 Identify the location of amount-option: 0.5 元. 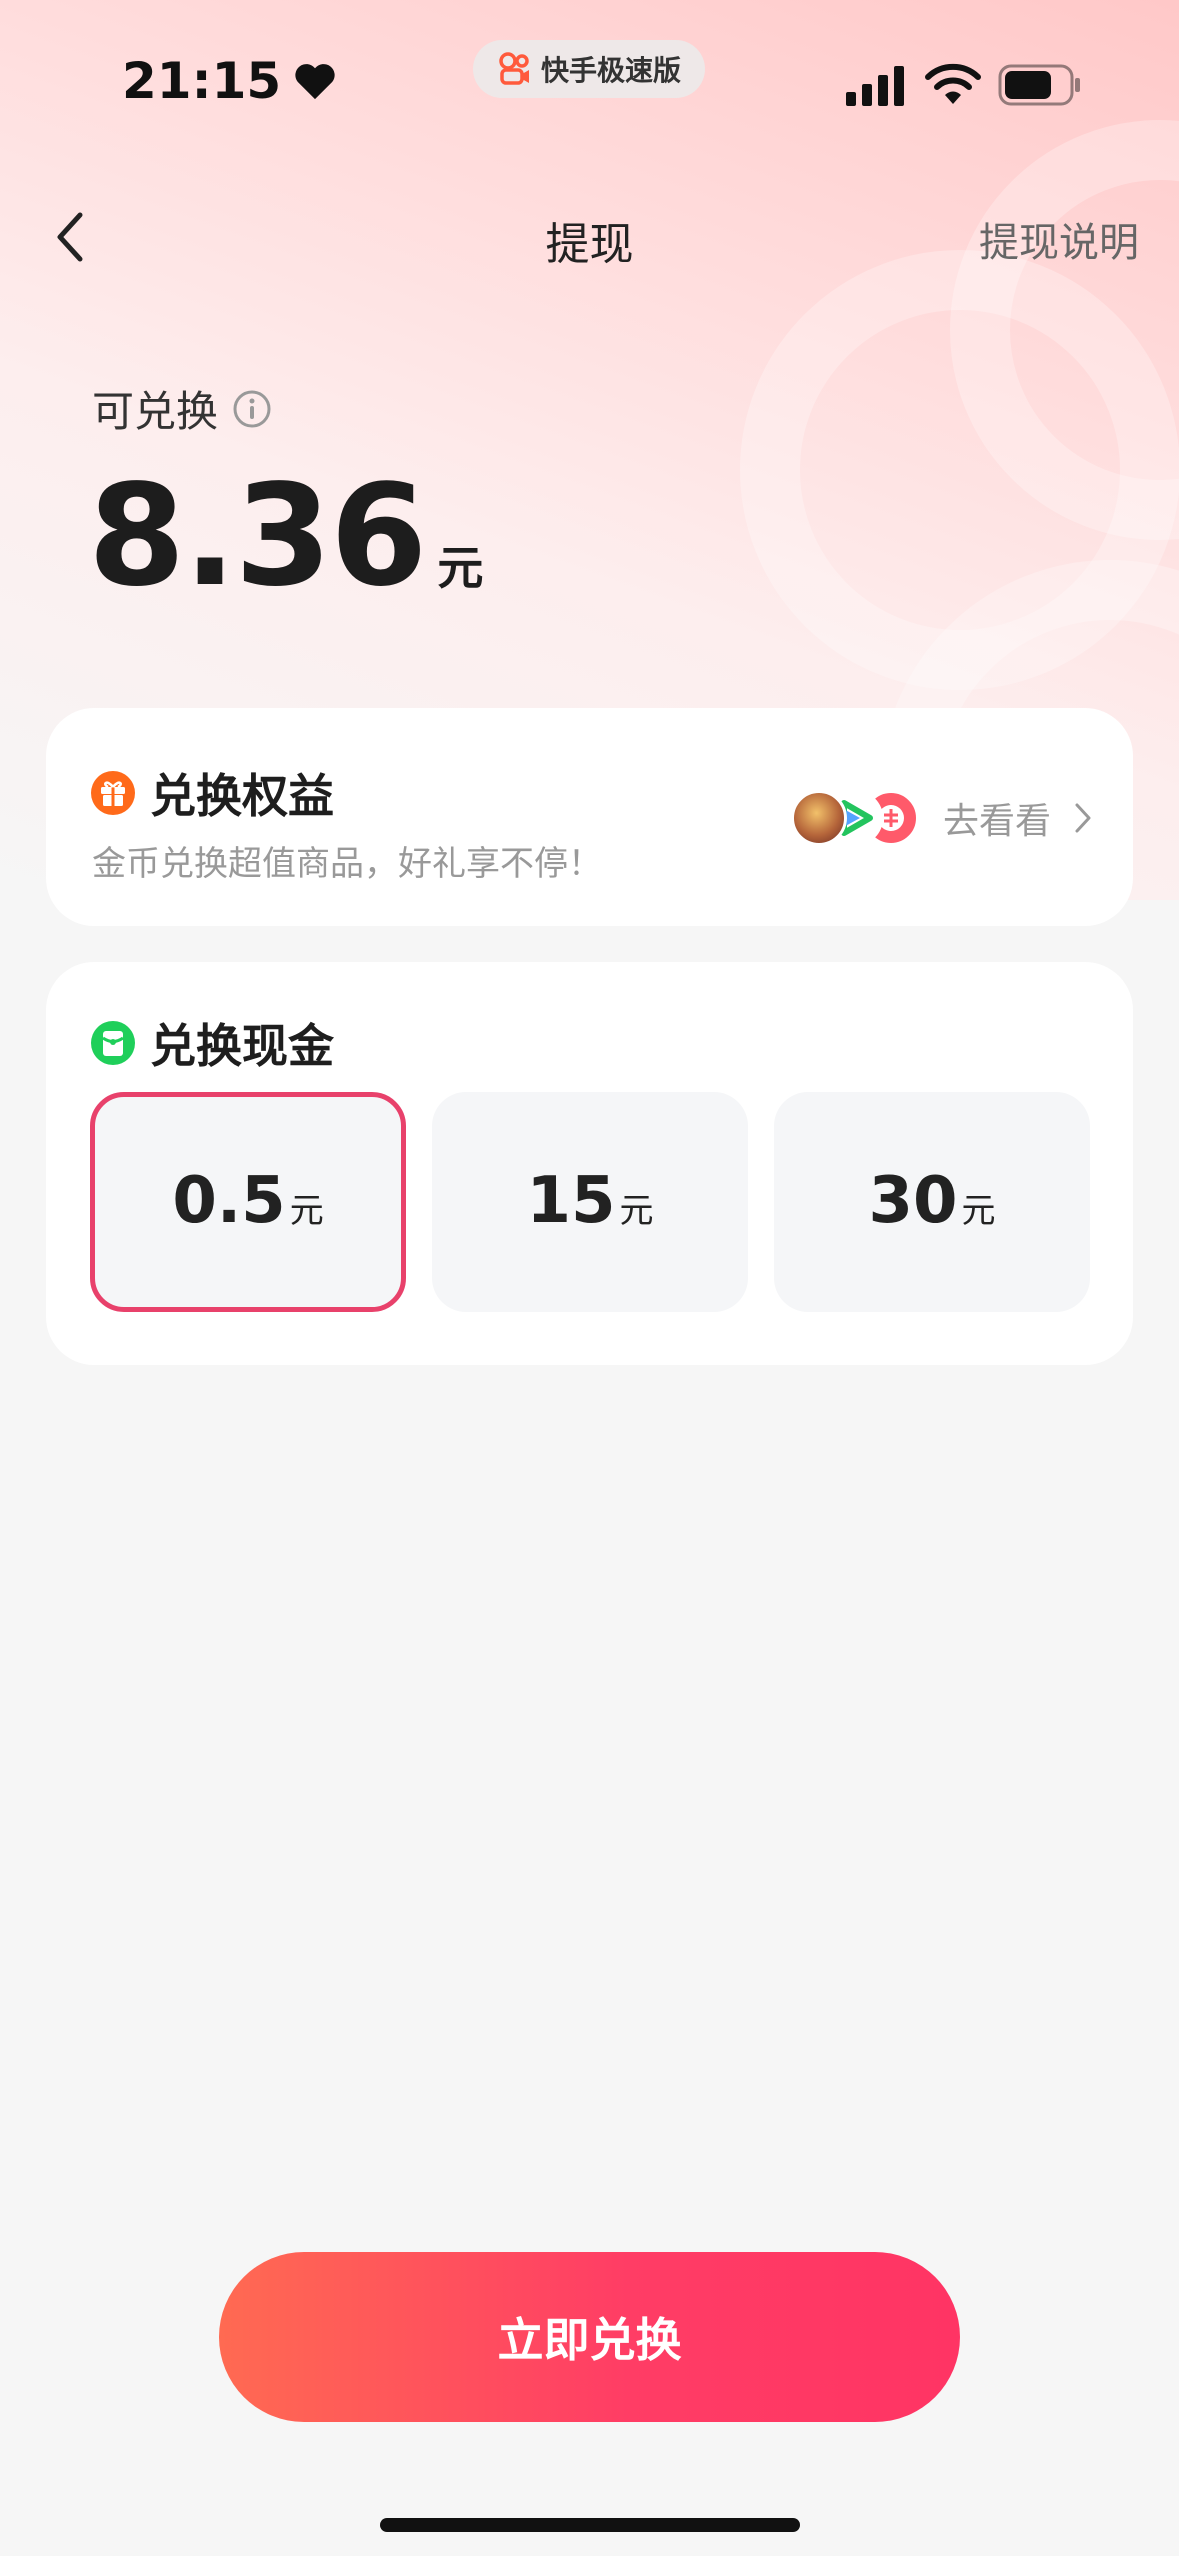
(248, 1202).